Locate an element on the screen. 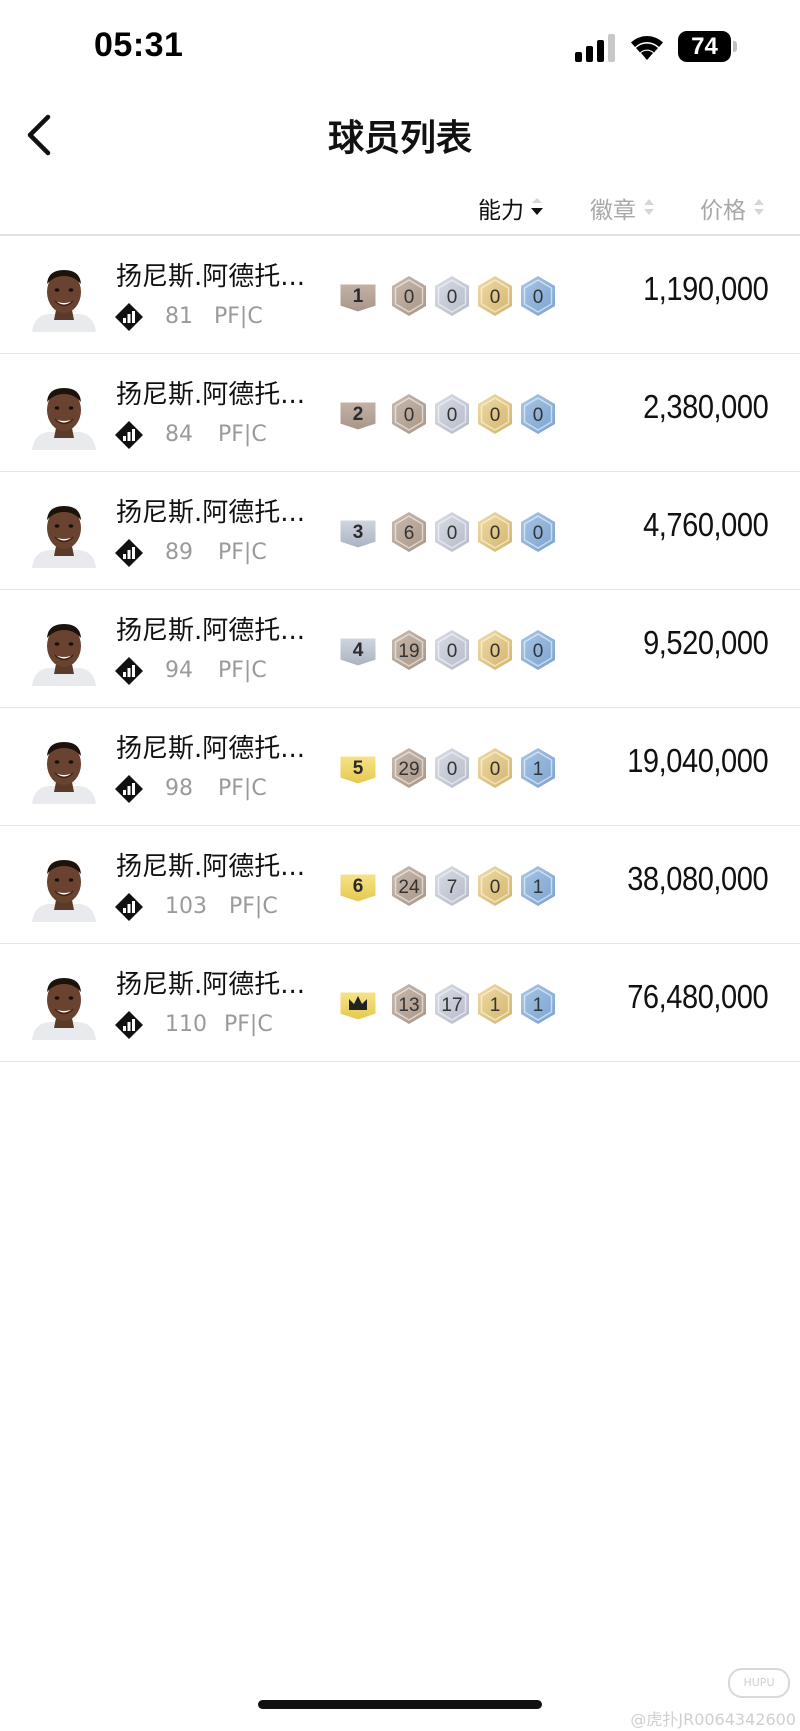 The width and height of the screenshot is (800, 1731). player-price: 2,380,000 is located at coordinates (705, 406).